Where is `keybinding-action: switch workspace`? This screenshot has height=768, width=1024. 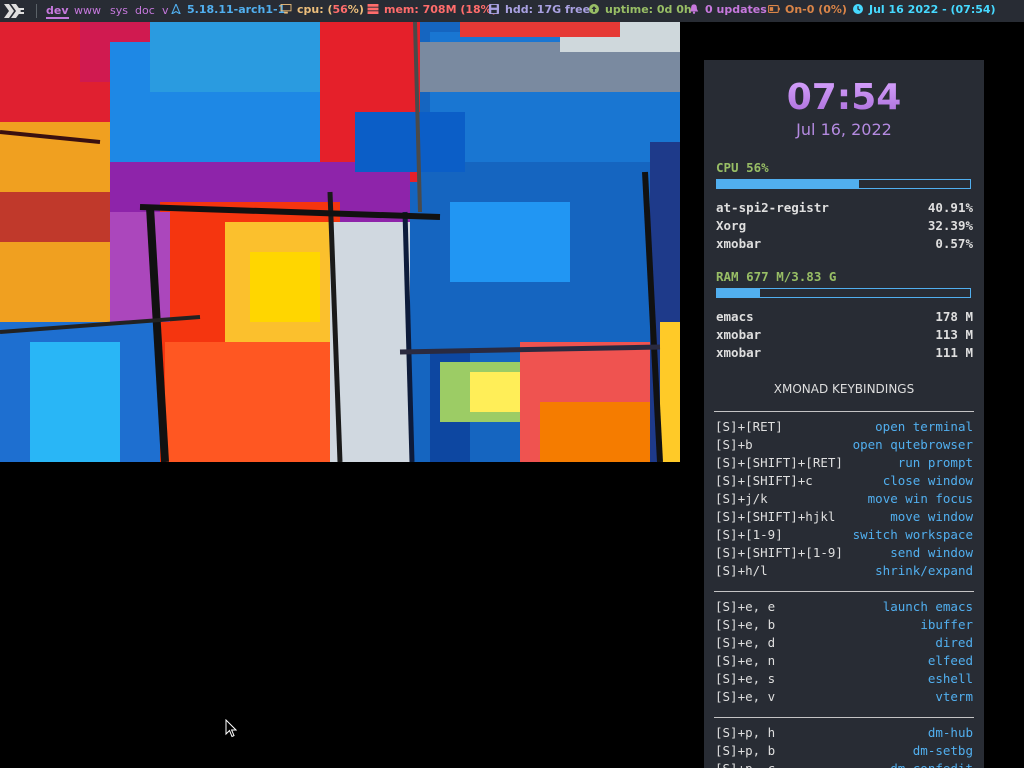
keybinding-action: switch workspace is located at coordinates (912, 534).